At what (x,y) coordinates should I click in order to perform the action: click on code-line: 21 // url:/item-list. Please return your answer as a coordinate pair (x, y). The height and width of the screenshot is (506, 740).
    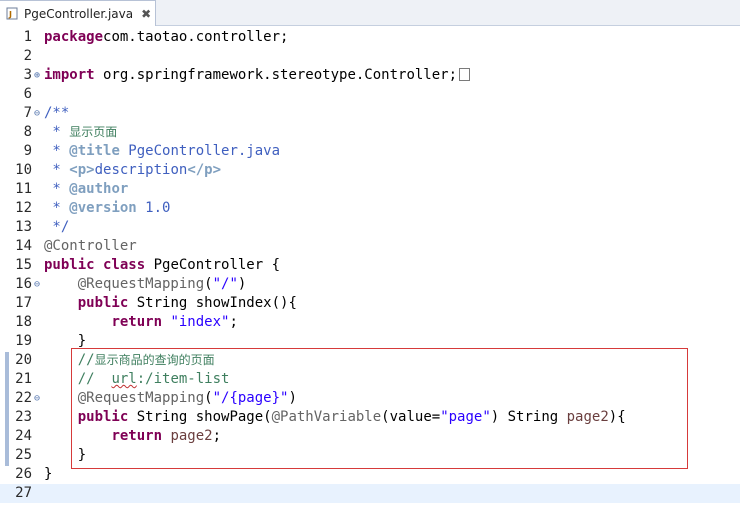
    Looking at the image, I should click on (370, 379).